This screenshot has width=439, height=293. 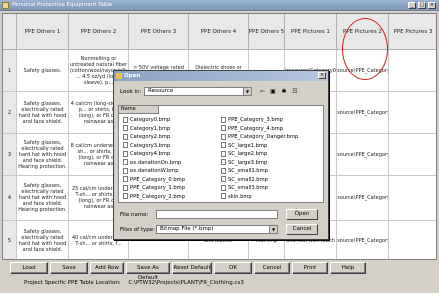 I want to click on file-list-item: SC_large2.bmp, so click(x=244, y=154).